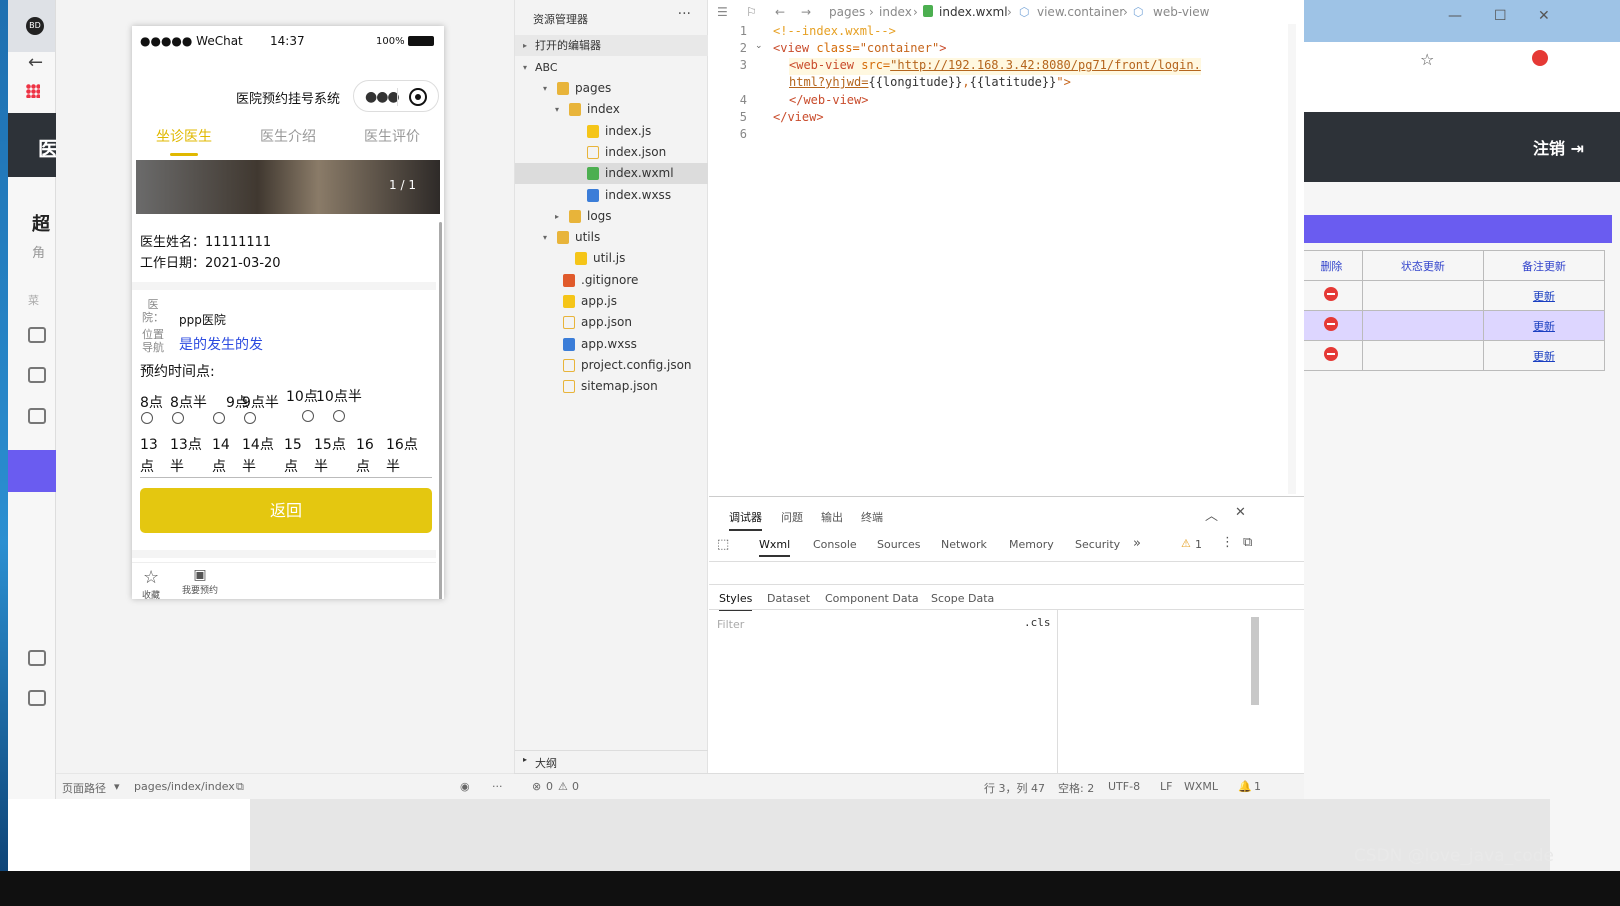 This screenshot has width=1620, height=906. I want to click on maximize-icon: ☐, so click(1500, 16).